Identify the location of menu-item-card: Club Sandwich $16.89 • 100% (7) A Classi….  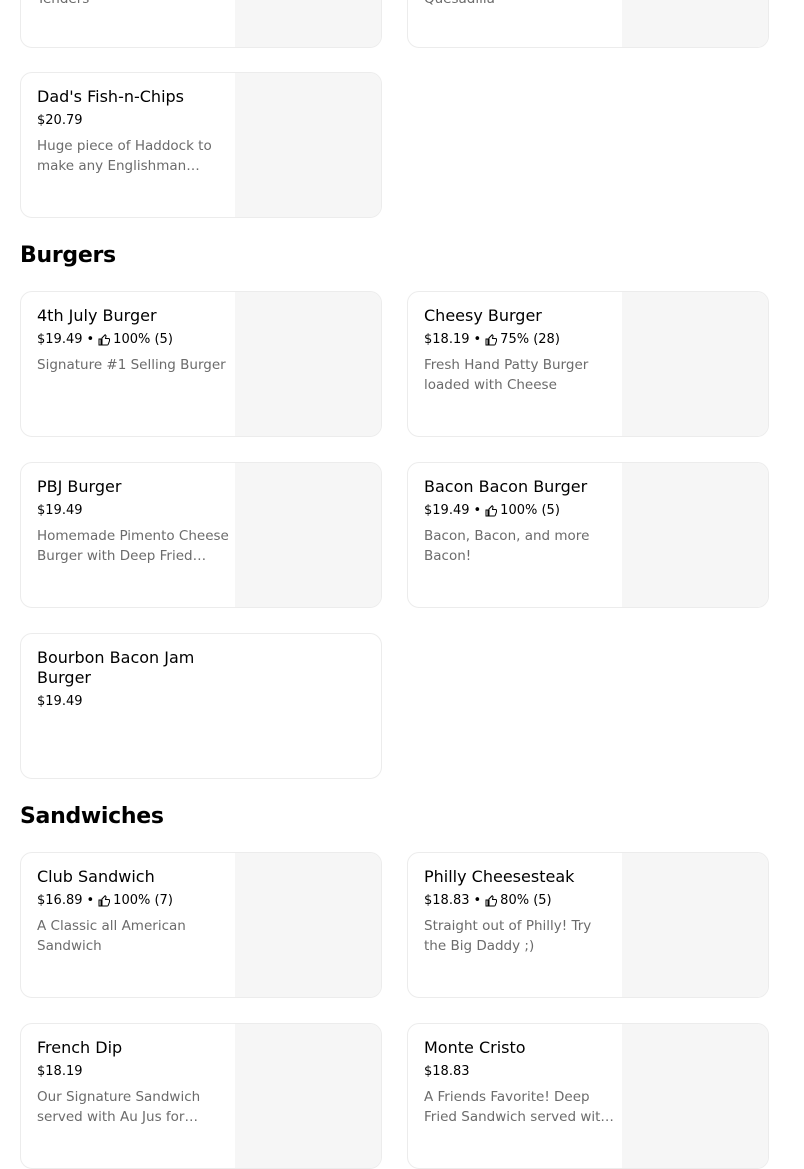
(201, 925).